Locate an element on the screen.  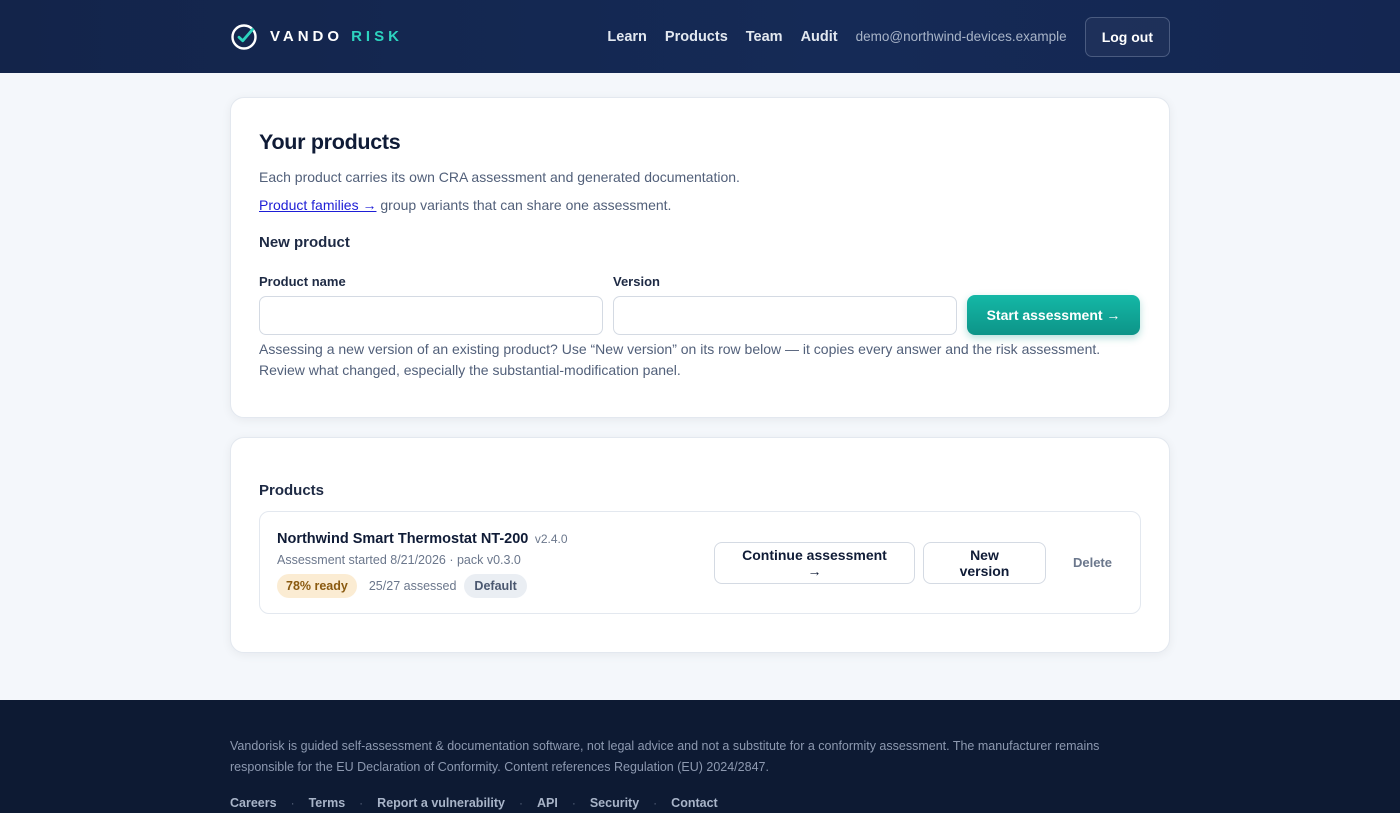
version-label: Version is located at coordinates (636, 281).